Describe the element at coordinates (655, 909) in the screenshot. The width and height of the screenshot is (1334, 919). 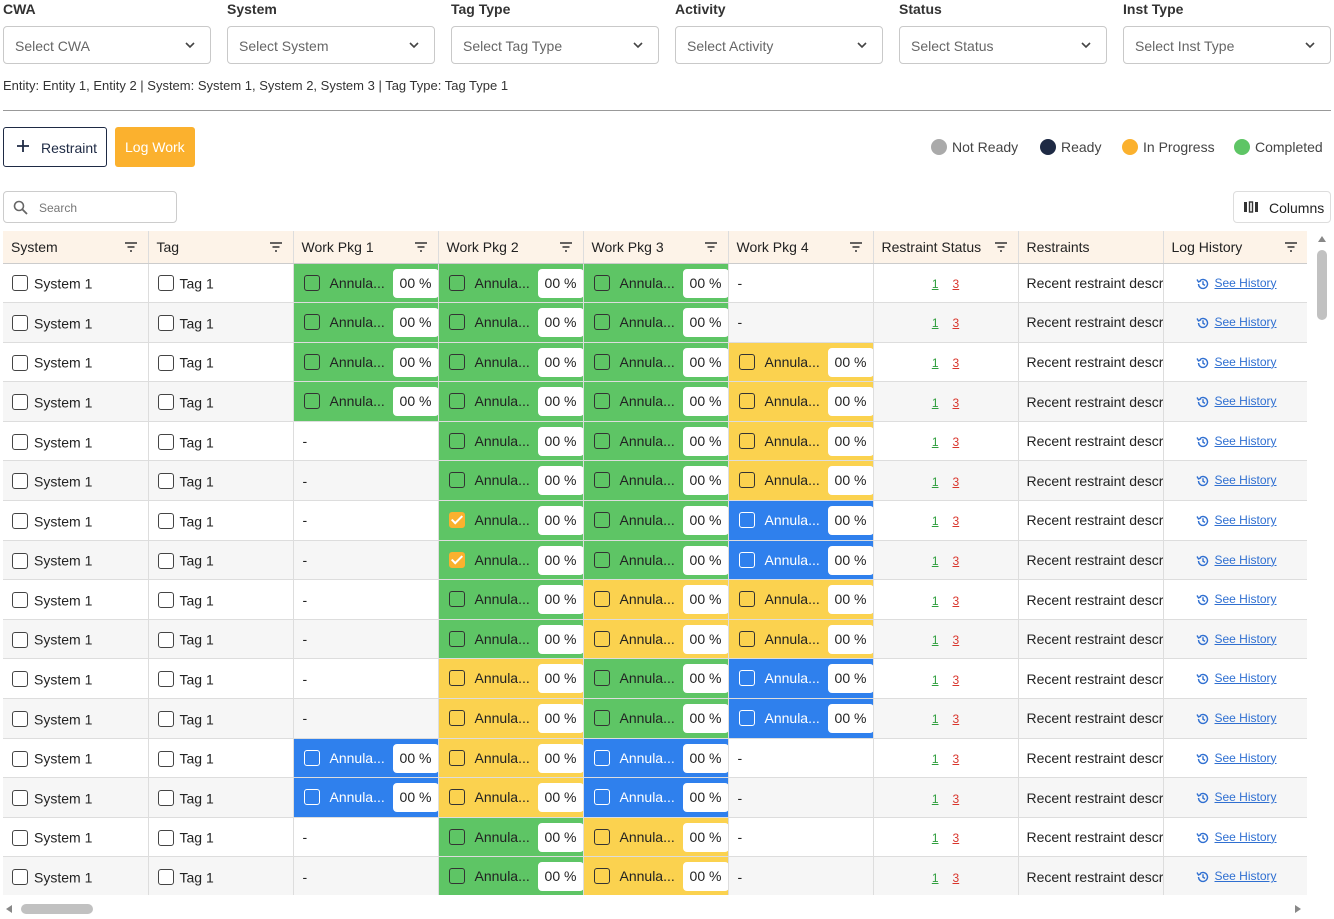
I see `horizontal-scrollbar` at that location.